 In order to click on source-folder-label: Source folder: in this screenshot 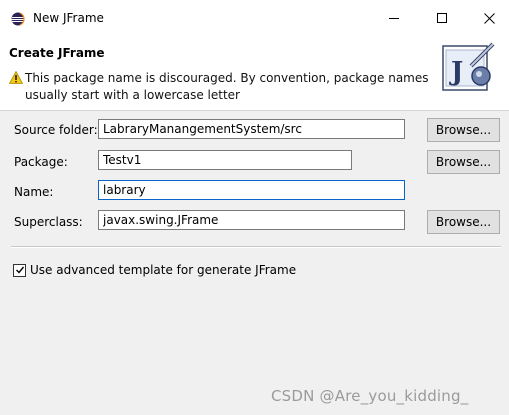, I will do `click(56, 130)`.